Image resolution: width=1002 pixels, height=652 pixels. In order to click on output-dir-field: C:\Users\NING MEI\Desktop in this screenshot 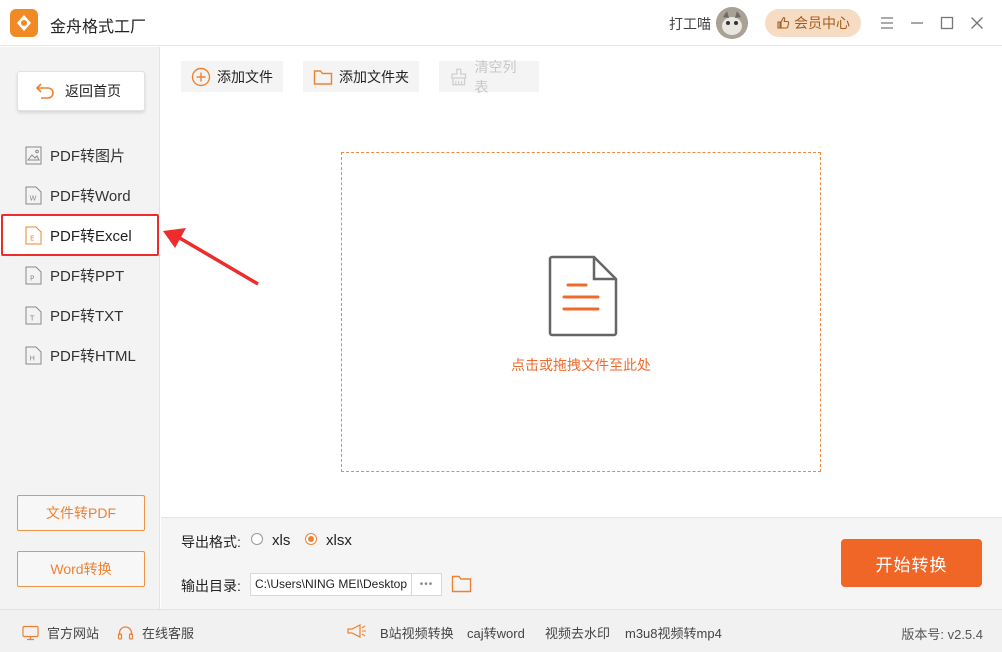, I will do `click(331, 584)`.